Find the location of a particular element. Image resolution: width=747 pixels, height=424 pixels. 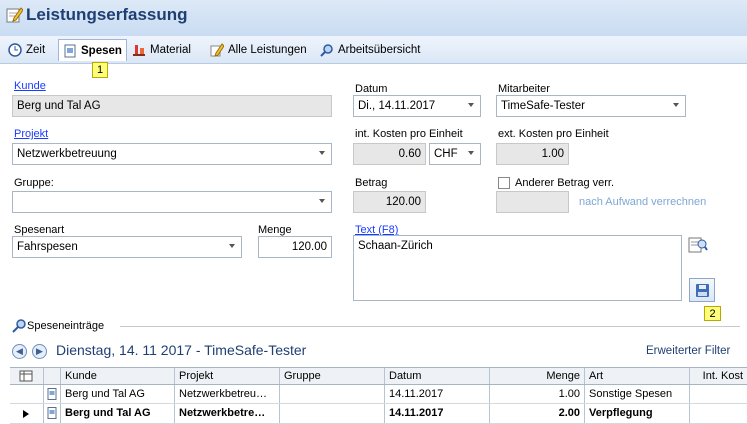

col-projekt: Projekt is located at coordinates (227, 376).